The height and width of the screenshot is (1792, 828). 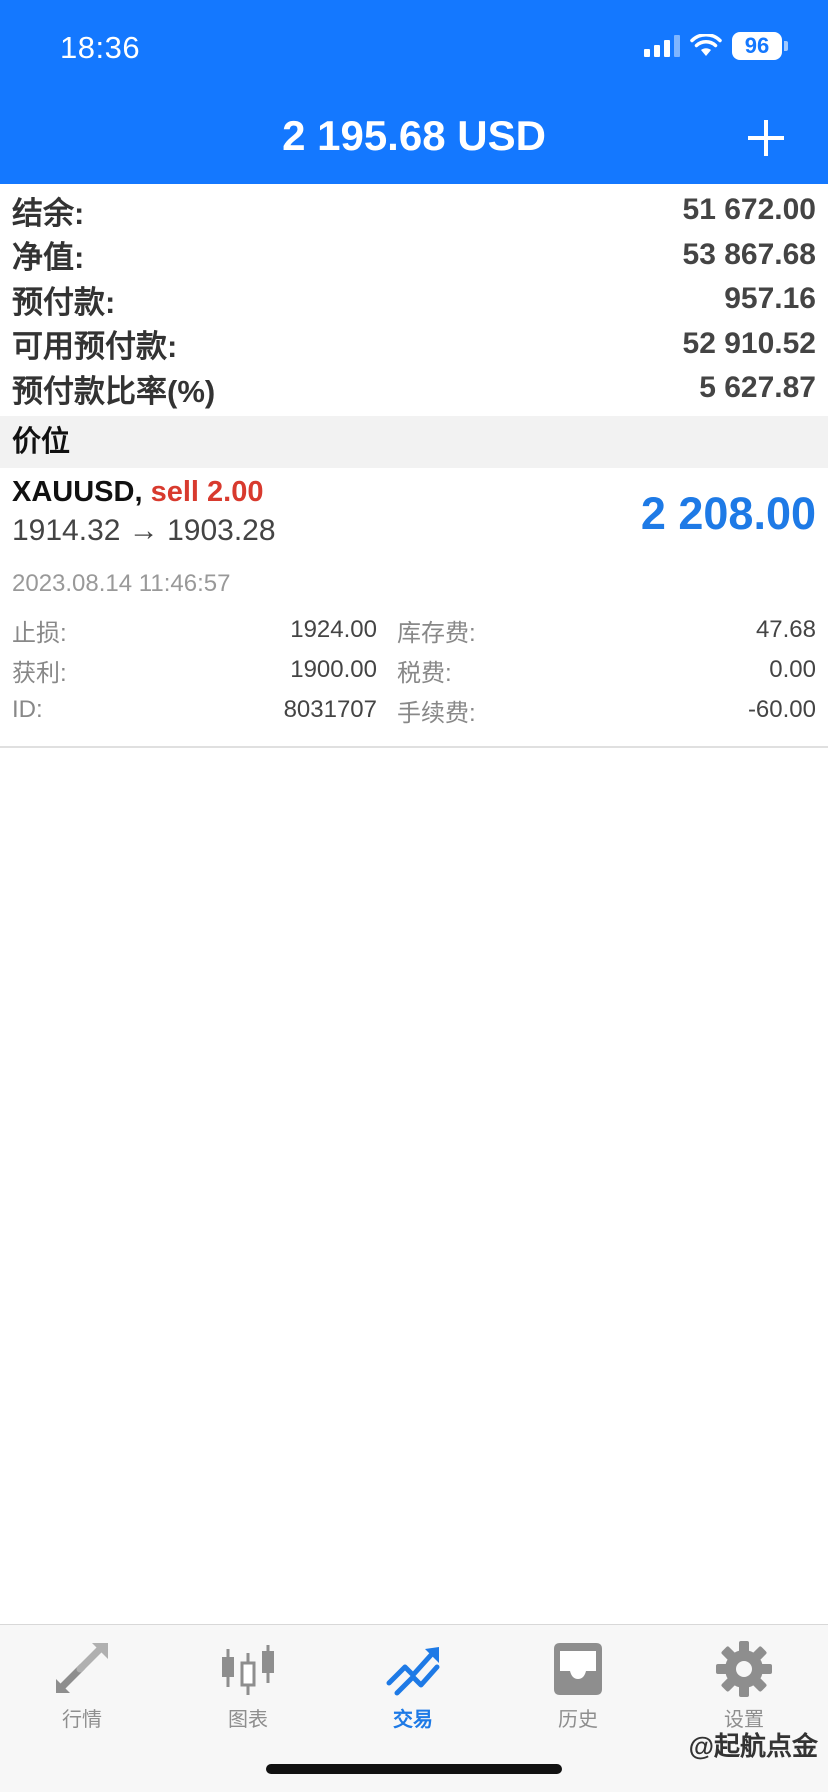 I want to click on detail-label: 获利:, so click(x=39, y=673).